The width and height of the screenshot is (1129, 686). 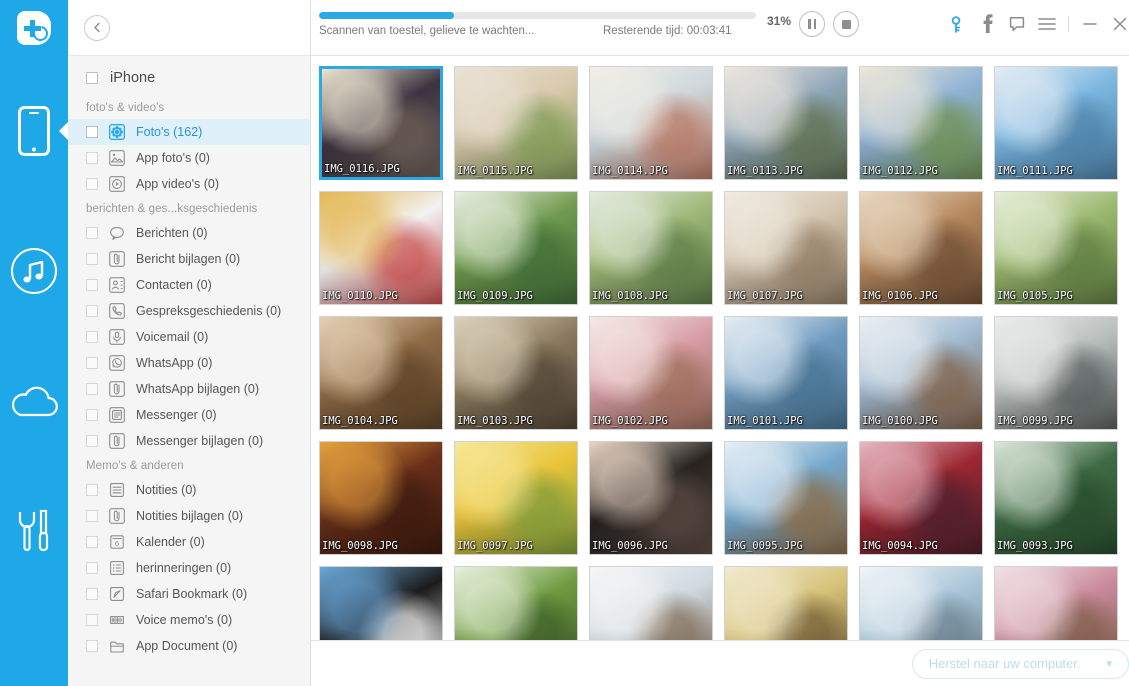 What do you see at coordinates (189, 594) in the screenshot?
I see `sidebar-item-safari-bookmark: Safari Bookmark (0)` at bounding box center [189, 594].